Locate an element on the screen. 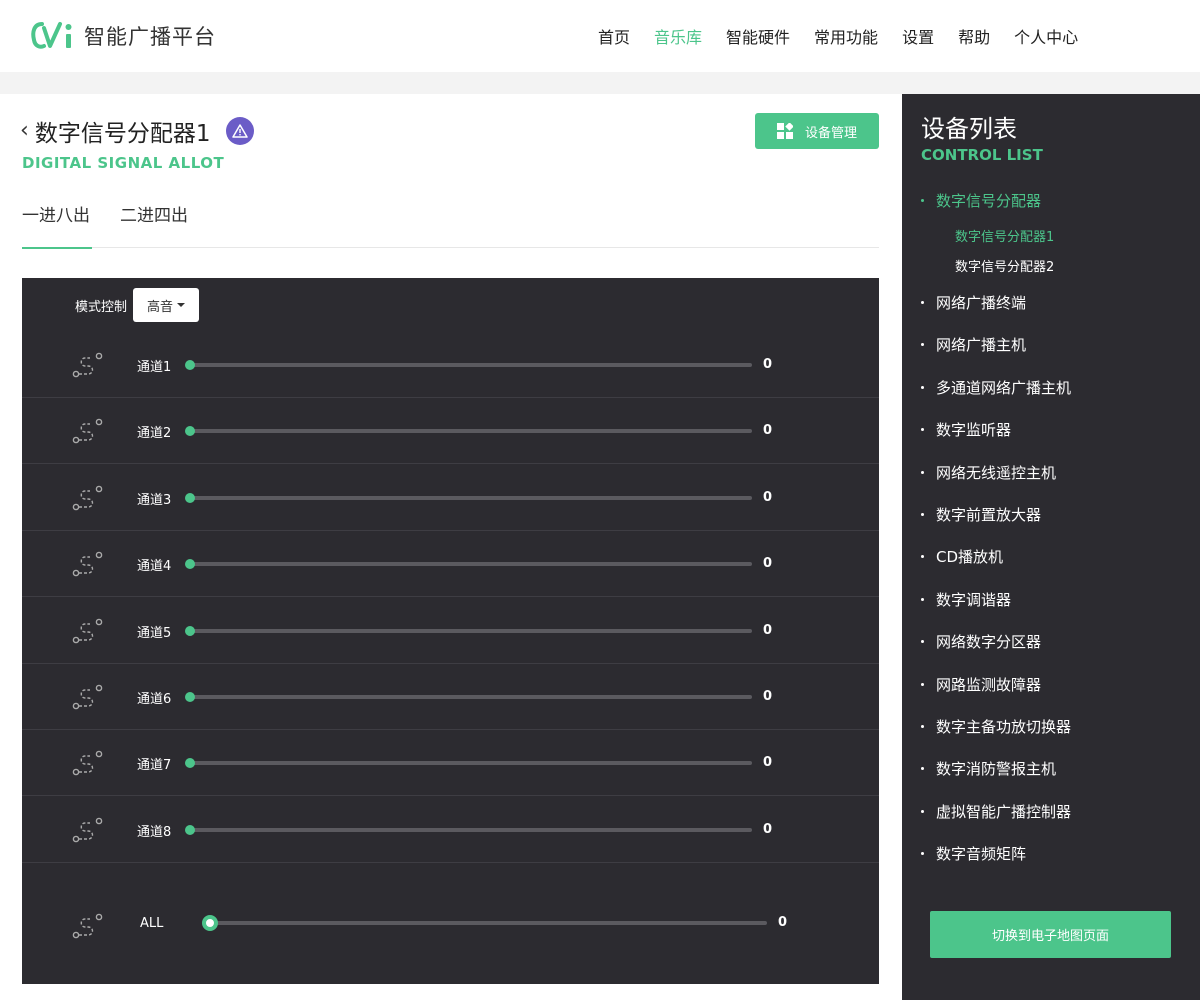 The image size is (1200, 1000). sidebar-device-label: 多通道网络广播主机 is located at coordinates (1004, 387).